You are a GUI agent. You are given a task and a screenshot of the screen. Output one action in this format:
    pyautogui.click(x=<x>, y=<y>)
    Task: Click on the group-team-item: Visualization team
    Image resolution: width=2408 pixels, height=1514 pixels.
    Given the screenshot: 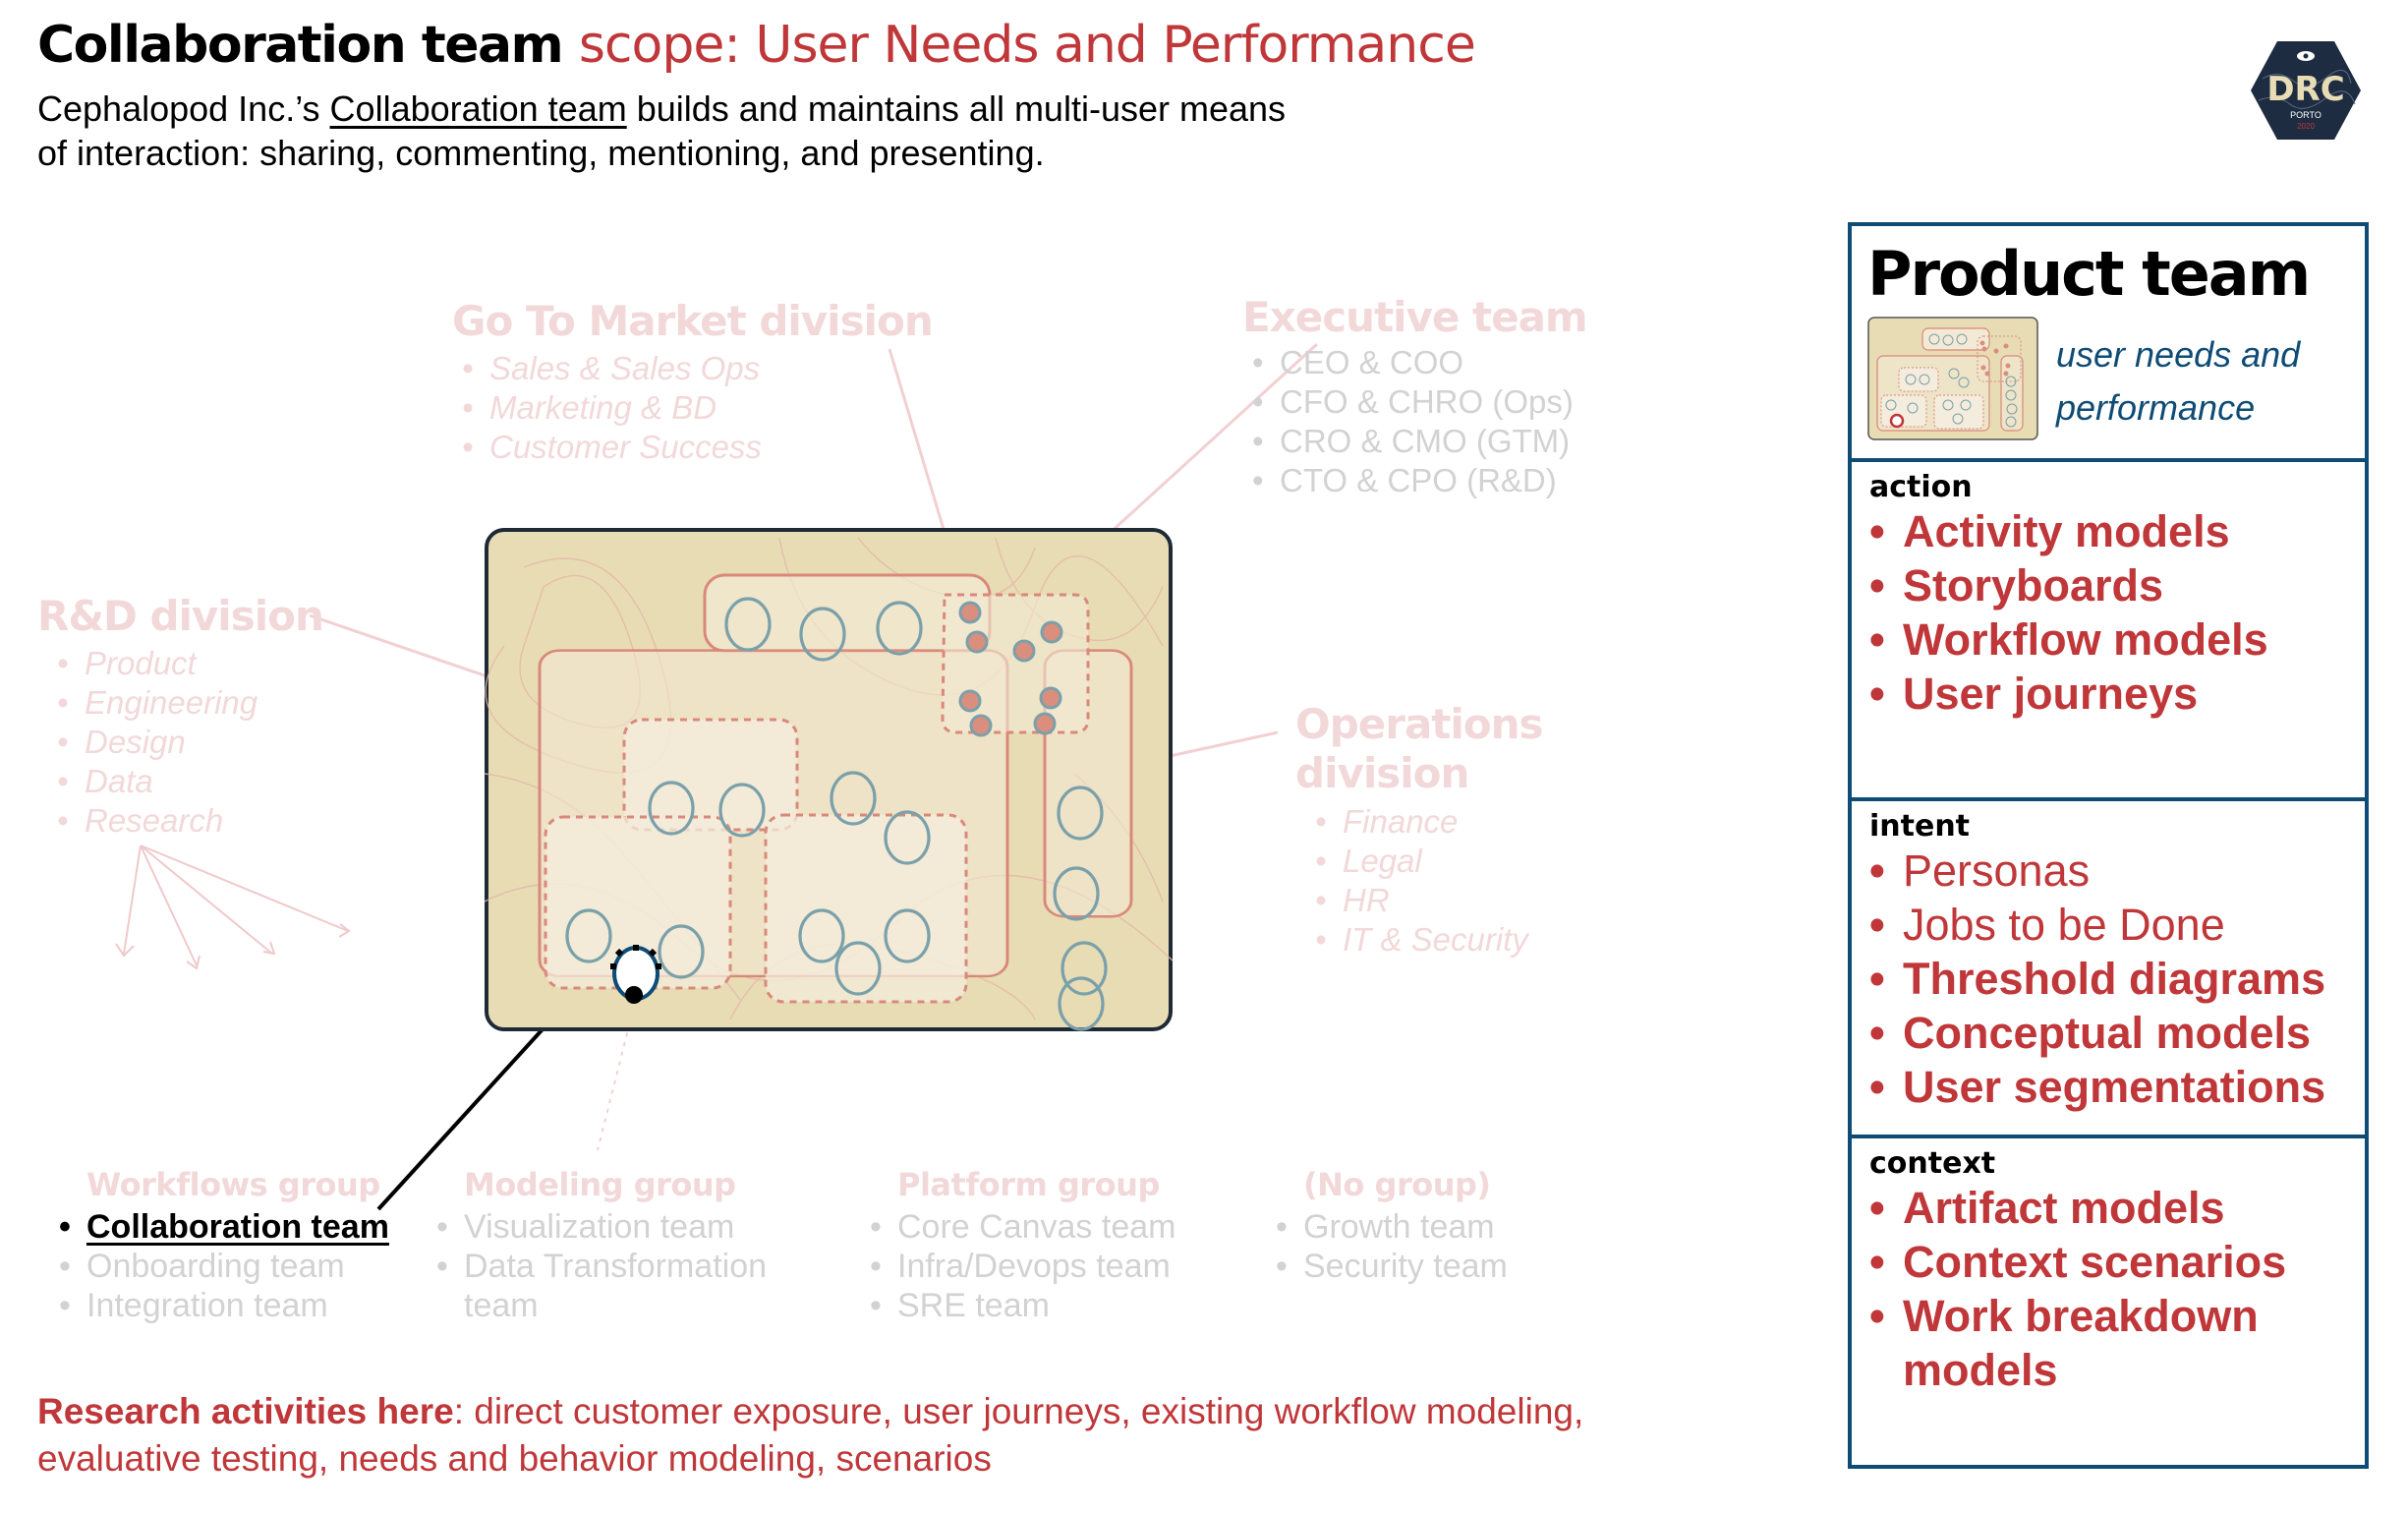 What is the action you would take?
    pyautogui.click(x=623, y=1227)
    